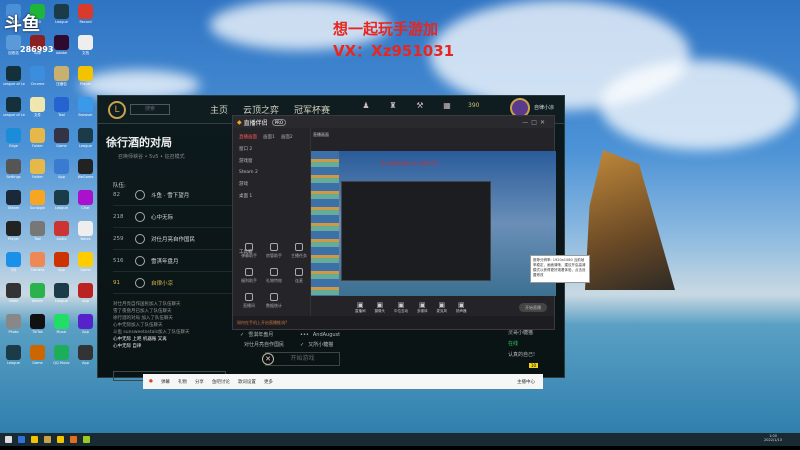 This screenshot has width=800, height=450. What do you see at coordinates (37, 81) in the screenshot?
I see `desktop-icon: Chrome` at bounding box center [37, 81].